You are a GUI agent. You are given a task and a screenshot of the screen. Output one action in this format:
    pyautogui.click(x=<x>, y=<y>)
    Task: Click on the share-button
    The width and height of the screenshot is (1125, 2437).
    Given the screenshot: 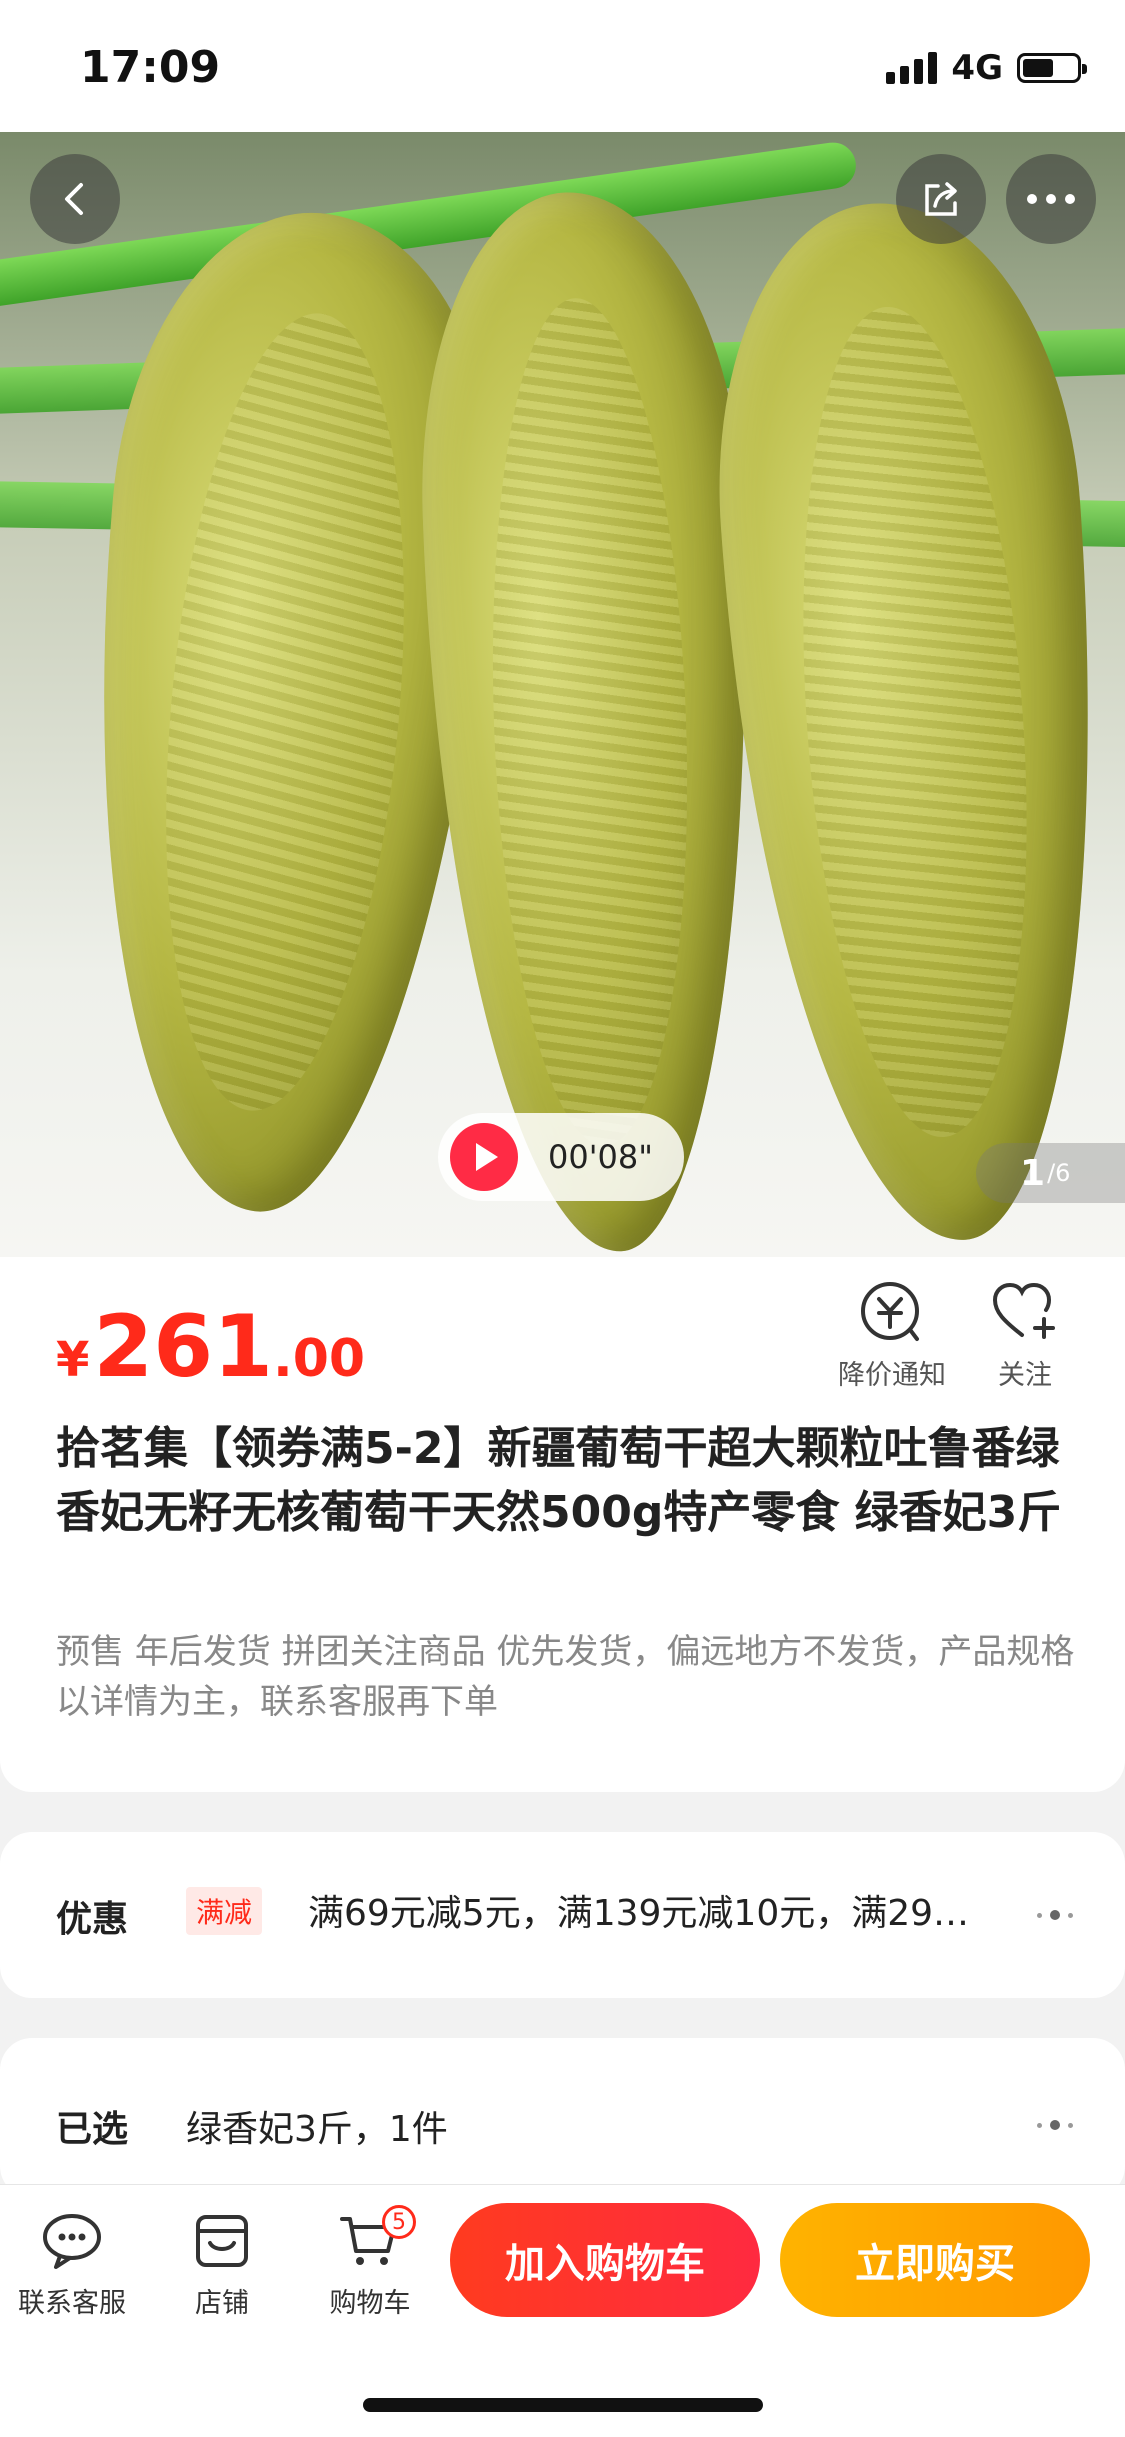 What is the action you would take?
    pyautogui.click(x=941, y=199)
    